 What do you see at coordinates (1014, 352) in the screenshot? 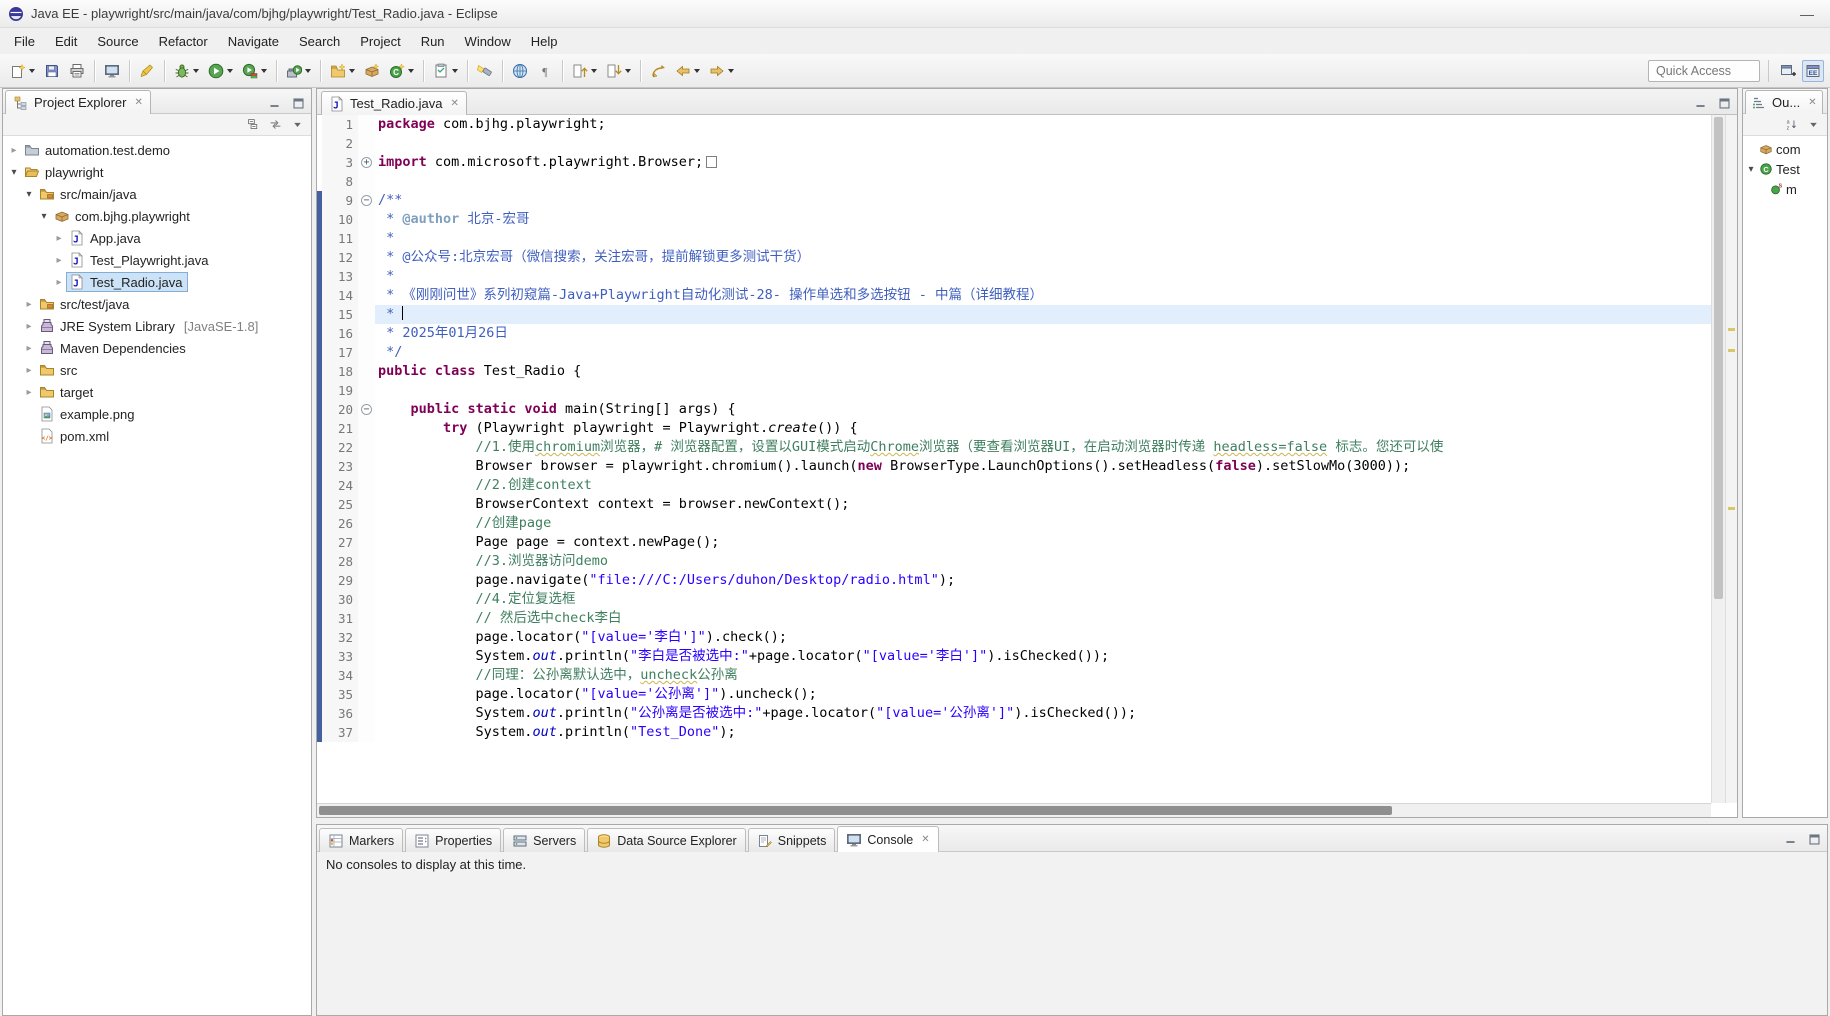
I see `code-line-17: 17 */` at bounding box center [1014, 352].